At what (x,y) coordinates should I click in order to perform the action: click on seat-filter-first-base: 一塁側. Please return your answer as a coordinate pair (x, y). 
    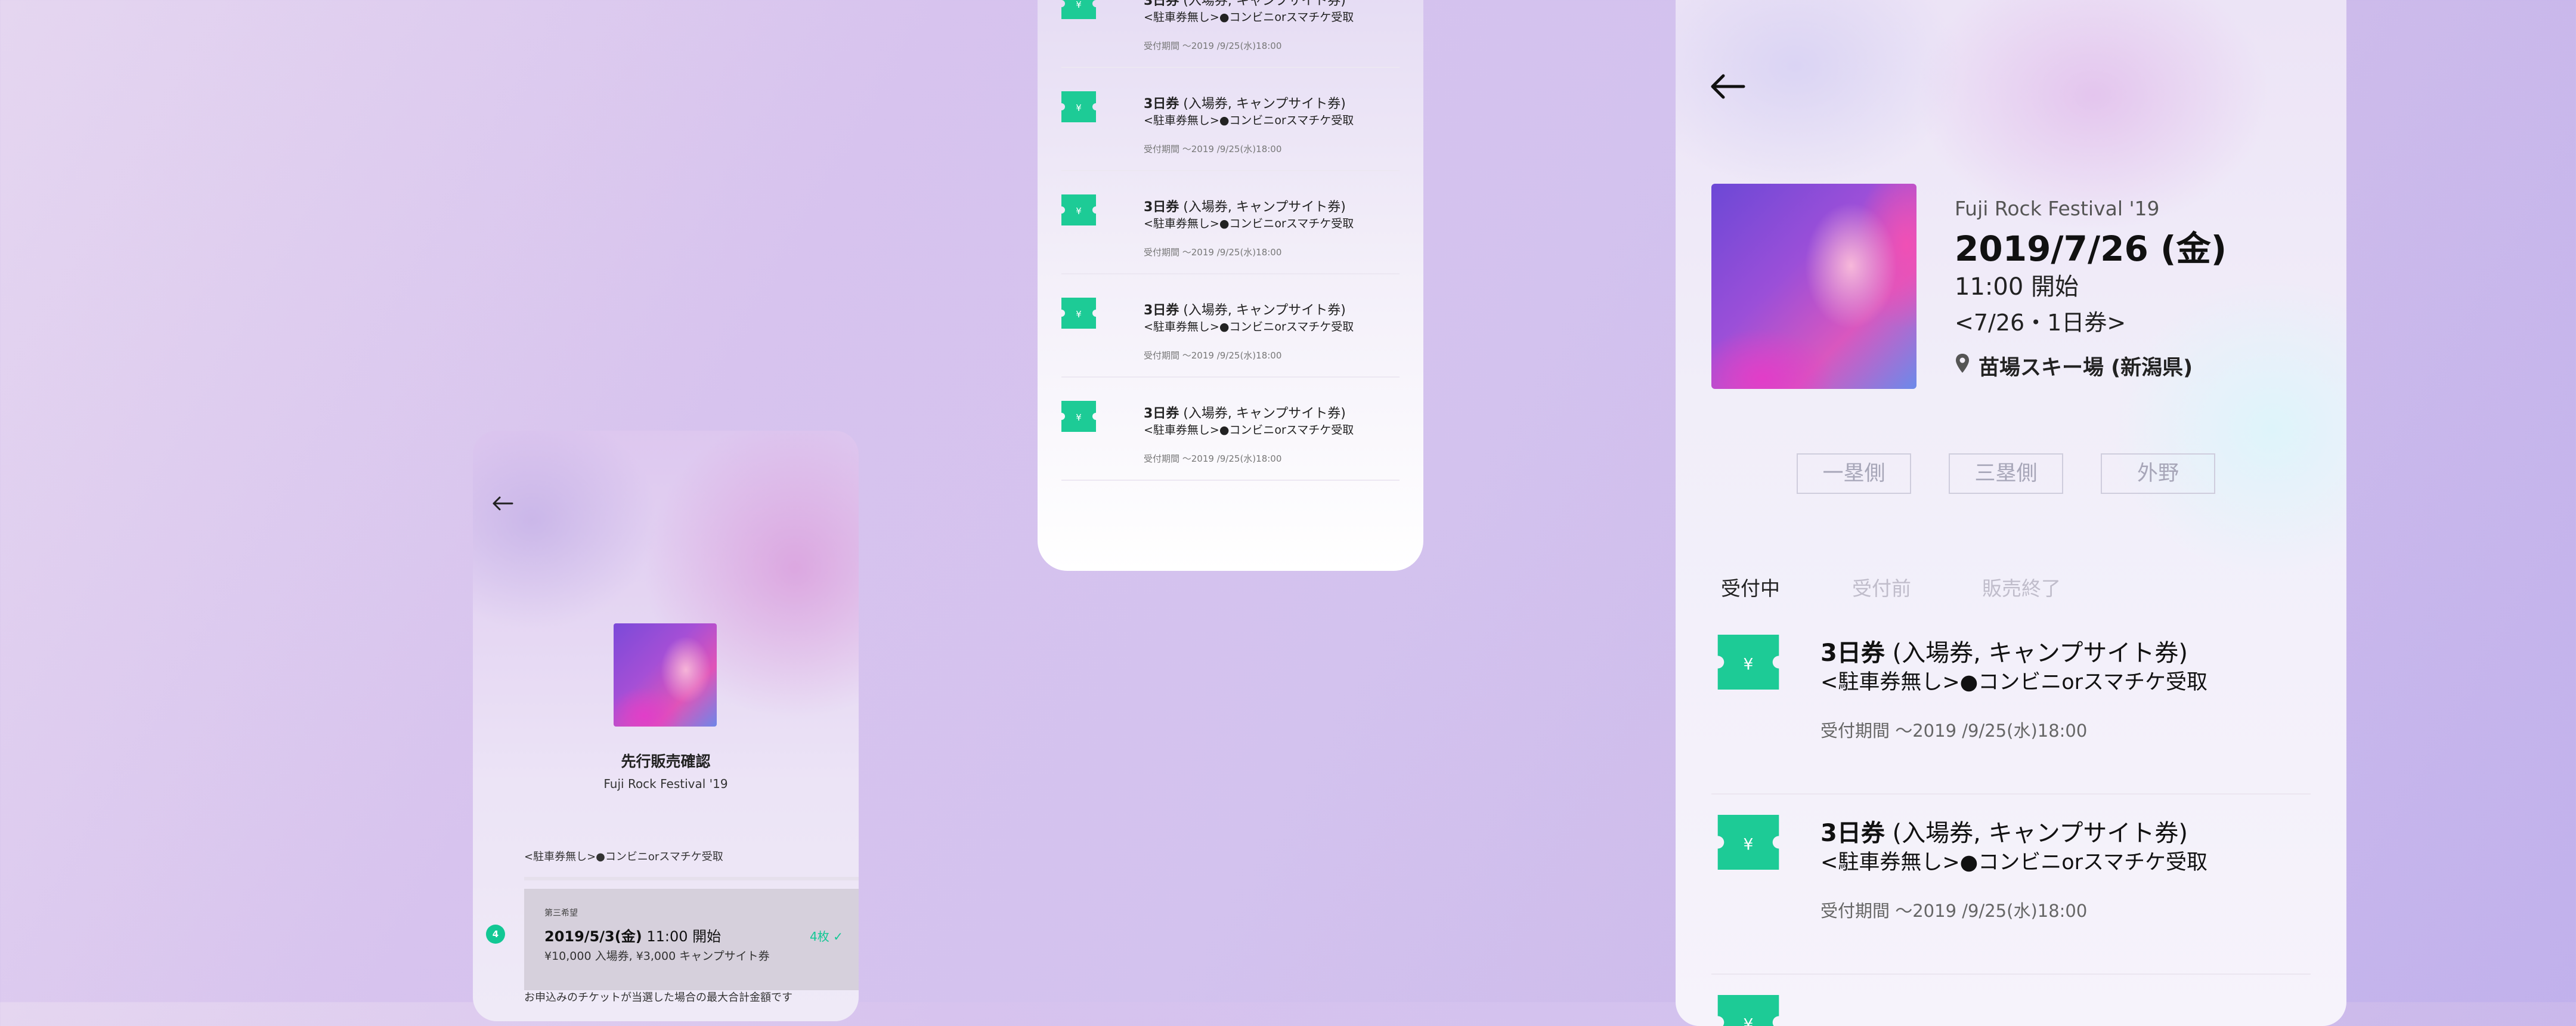
    Looking at the image, I should click on (1854, 473).